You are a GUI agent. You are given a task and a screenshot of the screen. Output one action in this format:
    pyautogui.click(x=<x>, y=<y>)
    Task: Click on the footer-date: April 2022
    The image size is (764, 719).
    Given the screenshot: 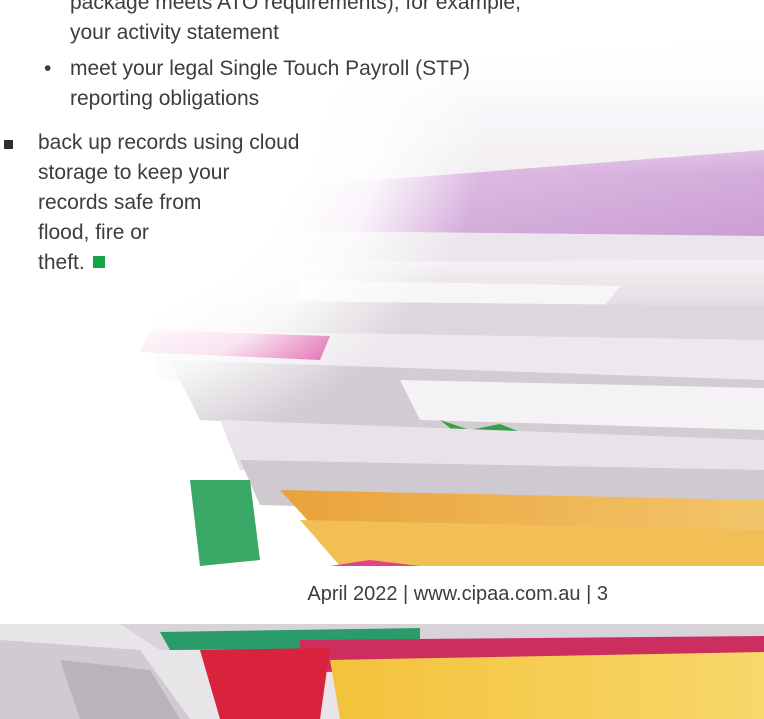 What is the action you would take?
    pyautogui.click(x=352, y=594)
    